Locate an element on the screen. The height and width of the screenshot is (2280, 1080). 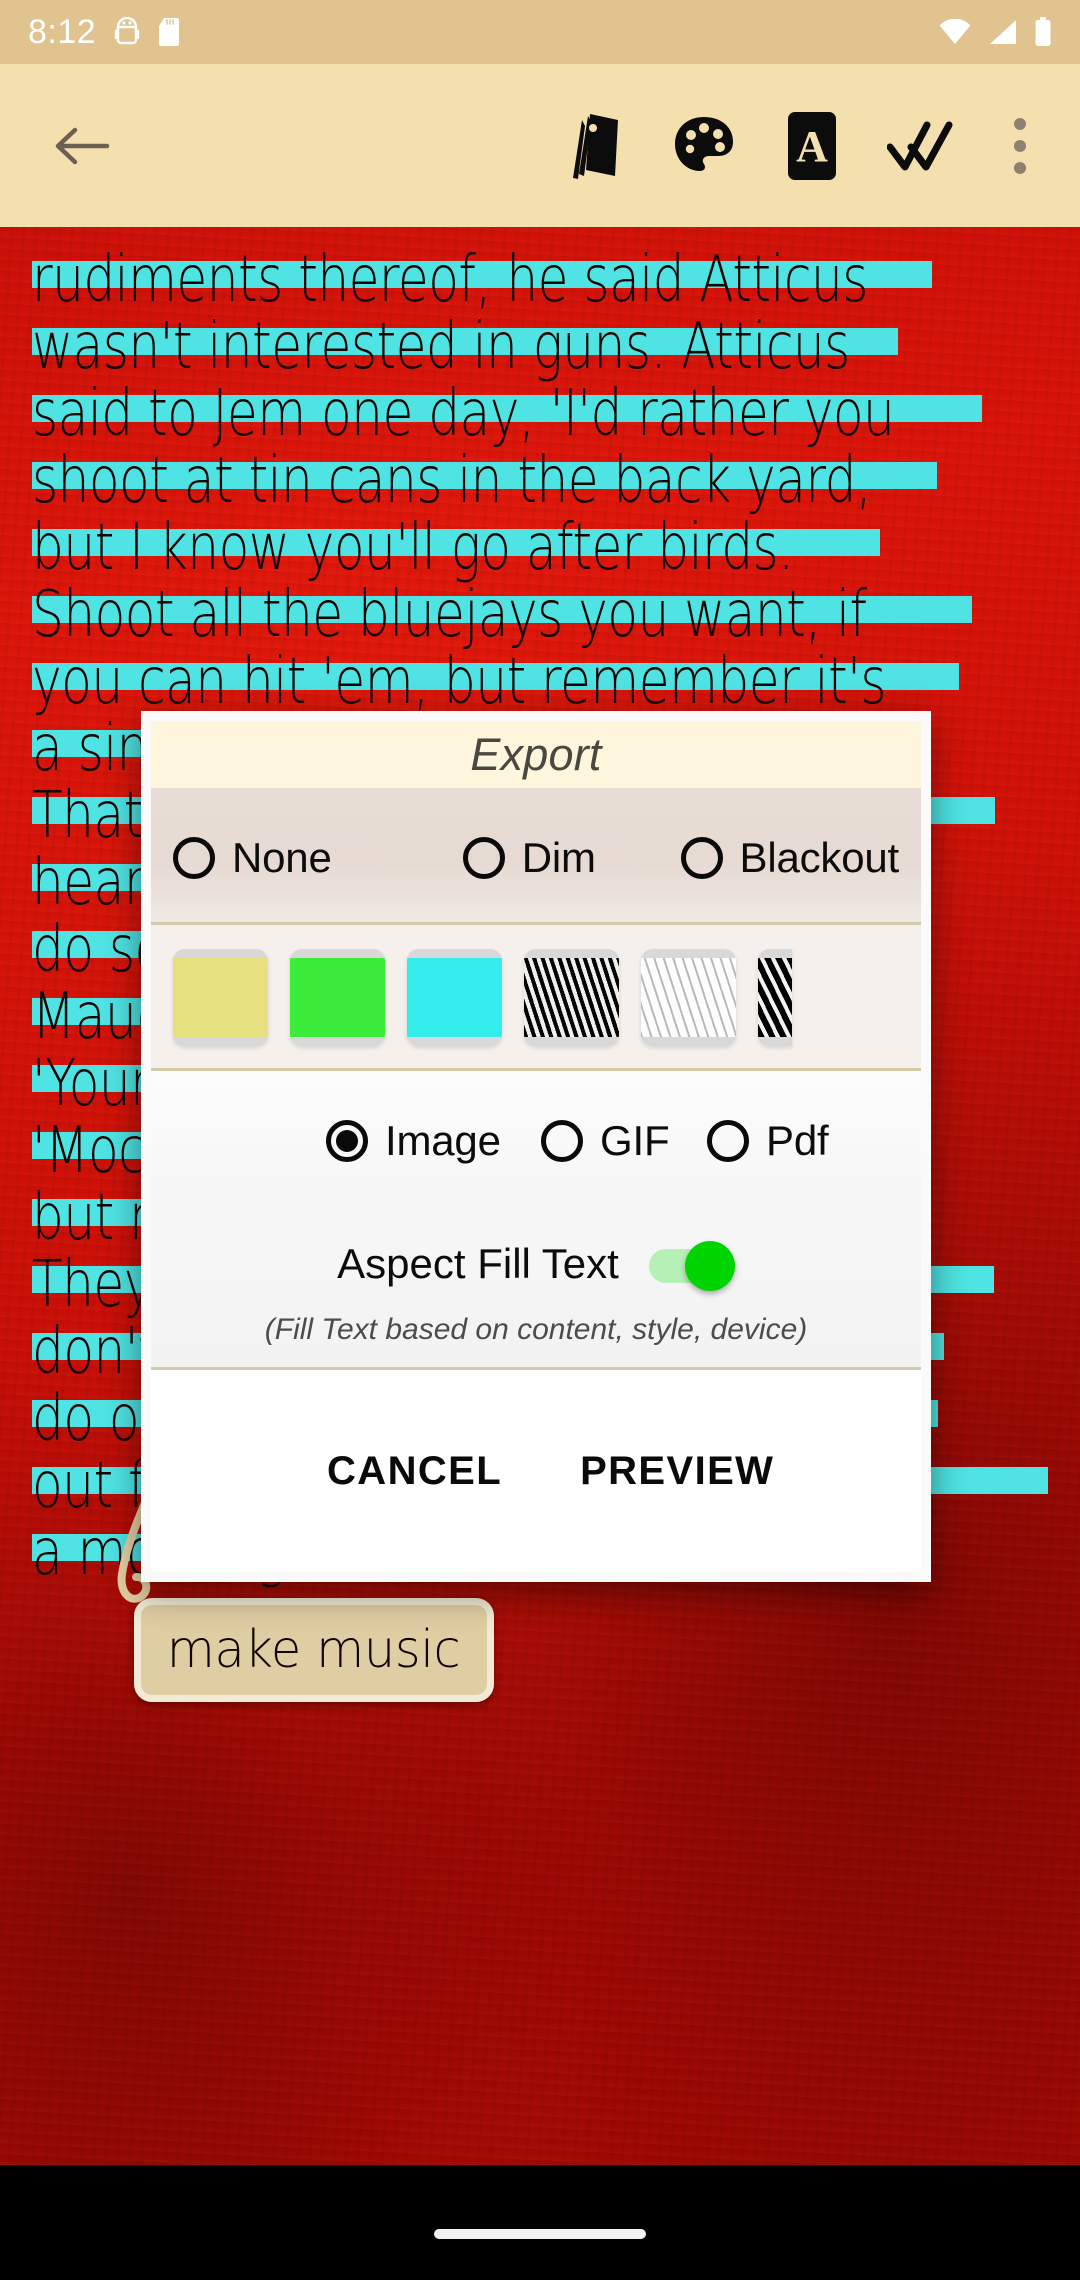
document-line: said to Jem one day, 'I'd rather you is located at coordinates (540, 413).